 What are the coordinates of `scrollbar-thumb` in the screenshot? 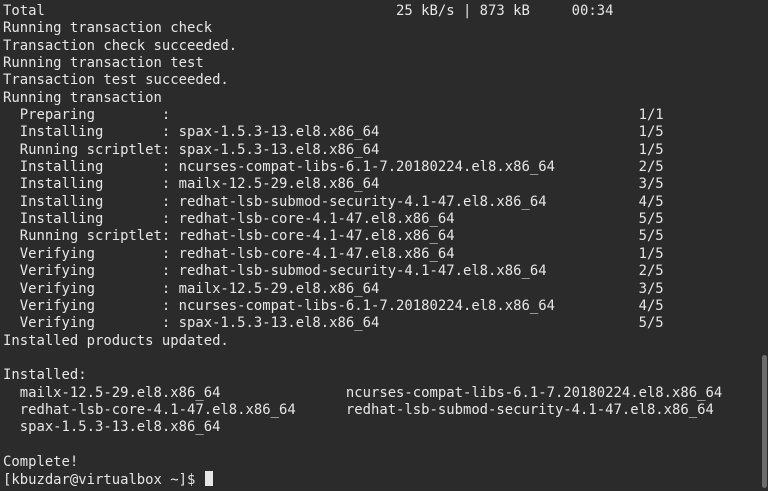 It's located at (764, 421).